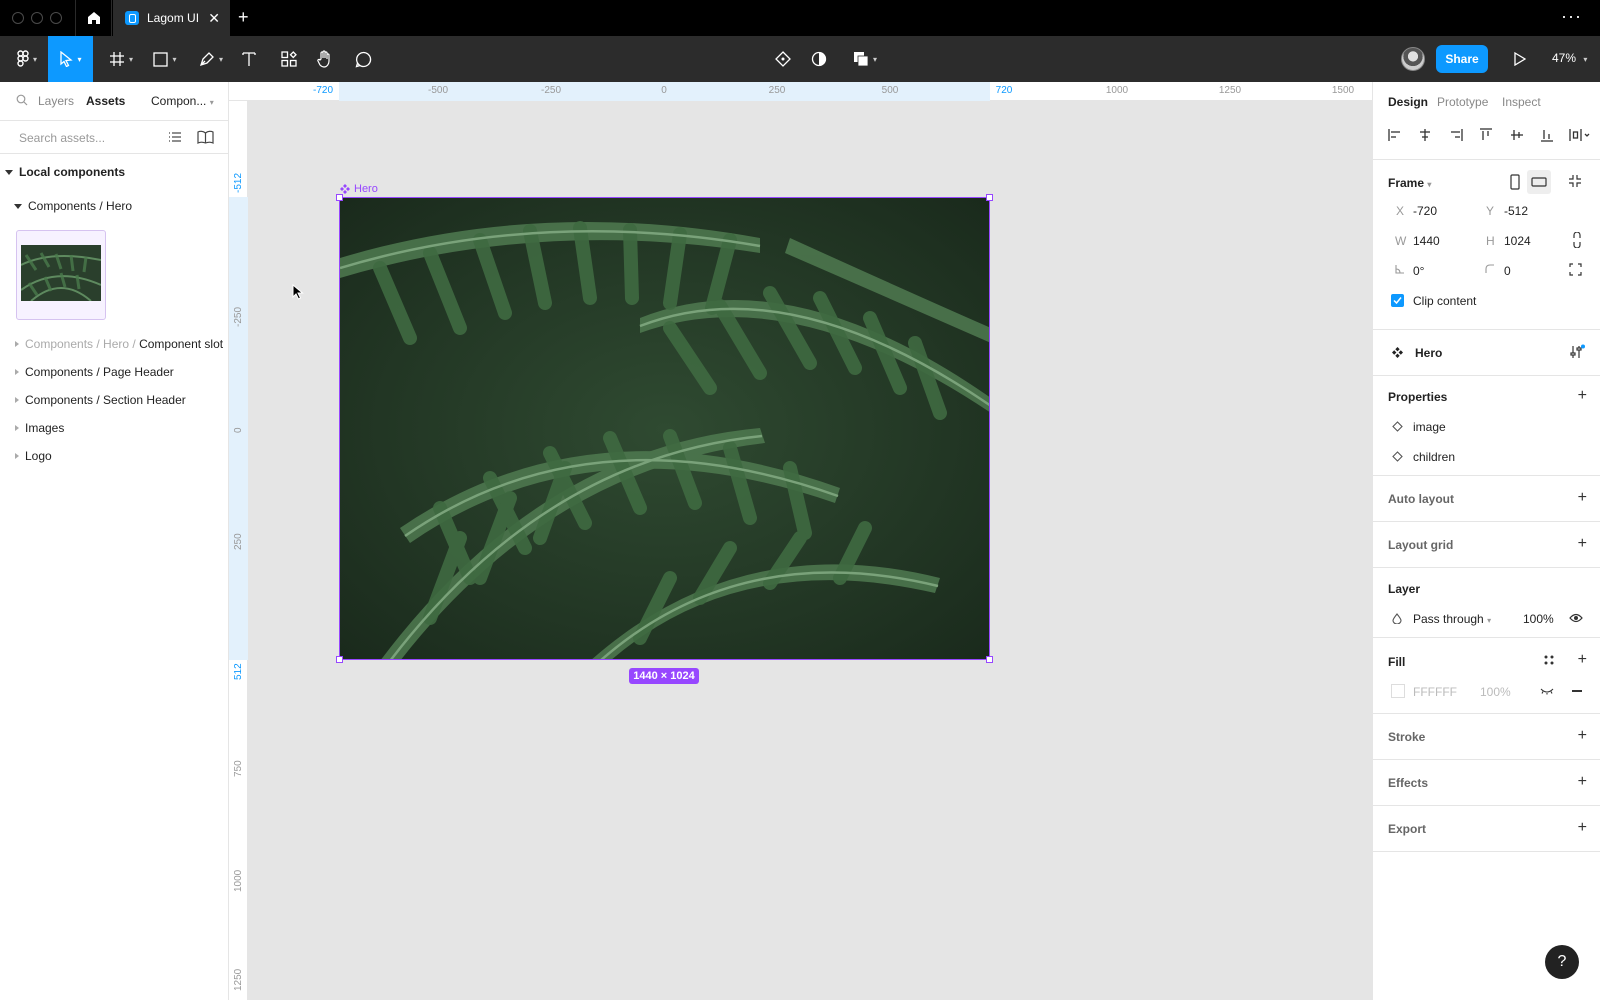  What do you see at coordinates (989, 659) in the screenshot?
I see `resize-handle-bottom-right` at bounding box center [989, 659].